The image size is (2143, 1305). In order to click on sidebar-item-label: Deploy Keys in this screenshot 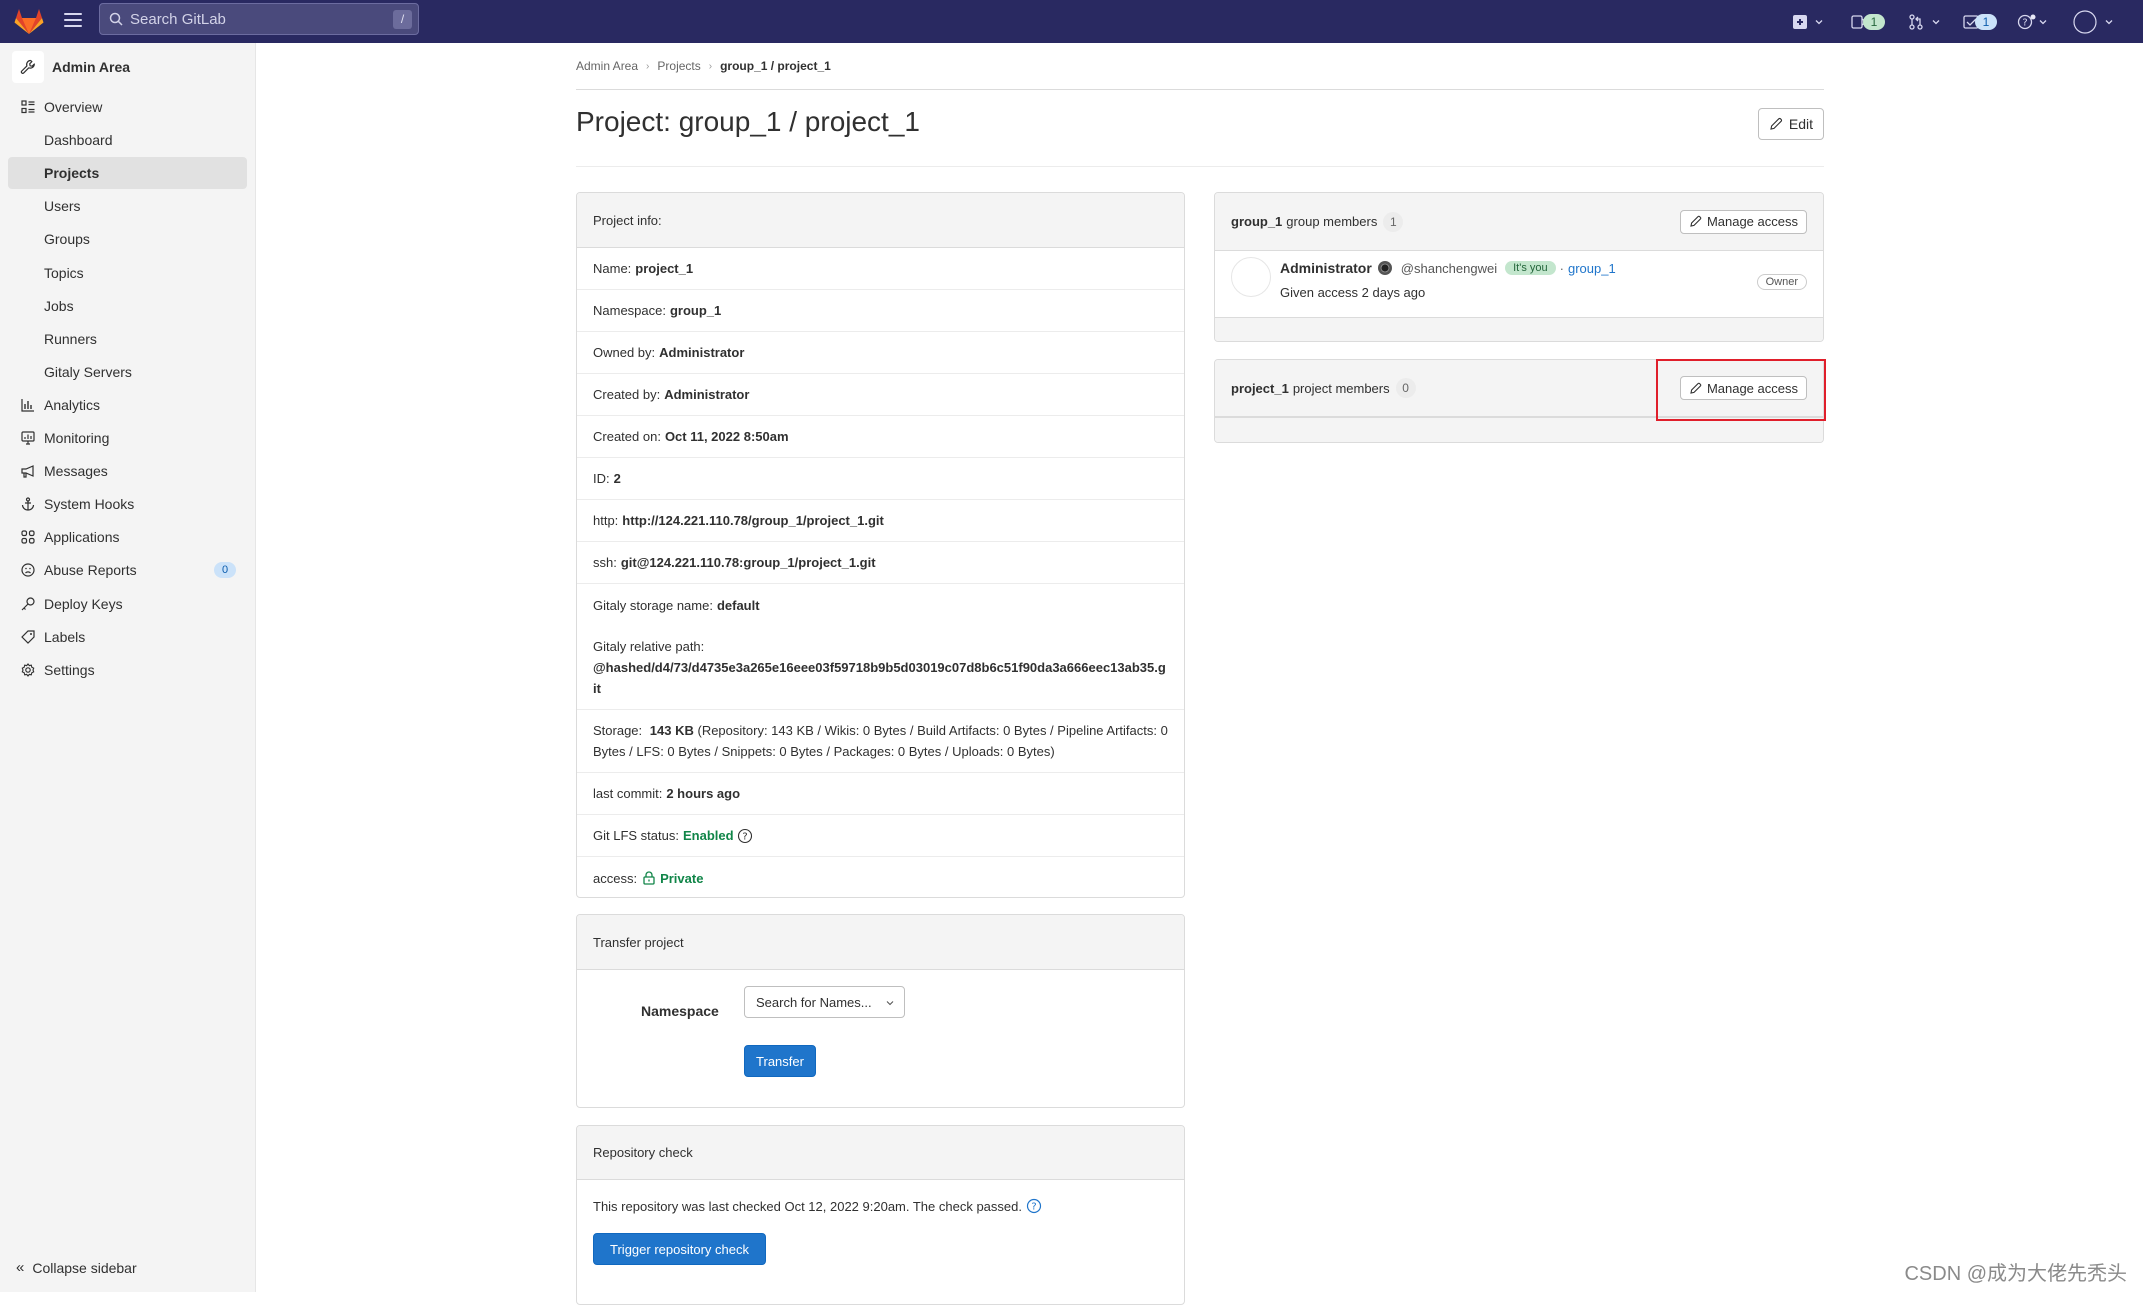, I will do `click(83, 604)`.